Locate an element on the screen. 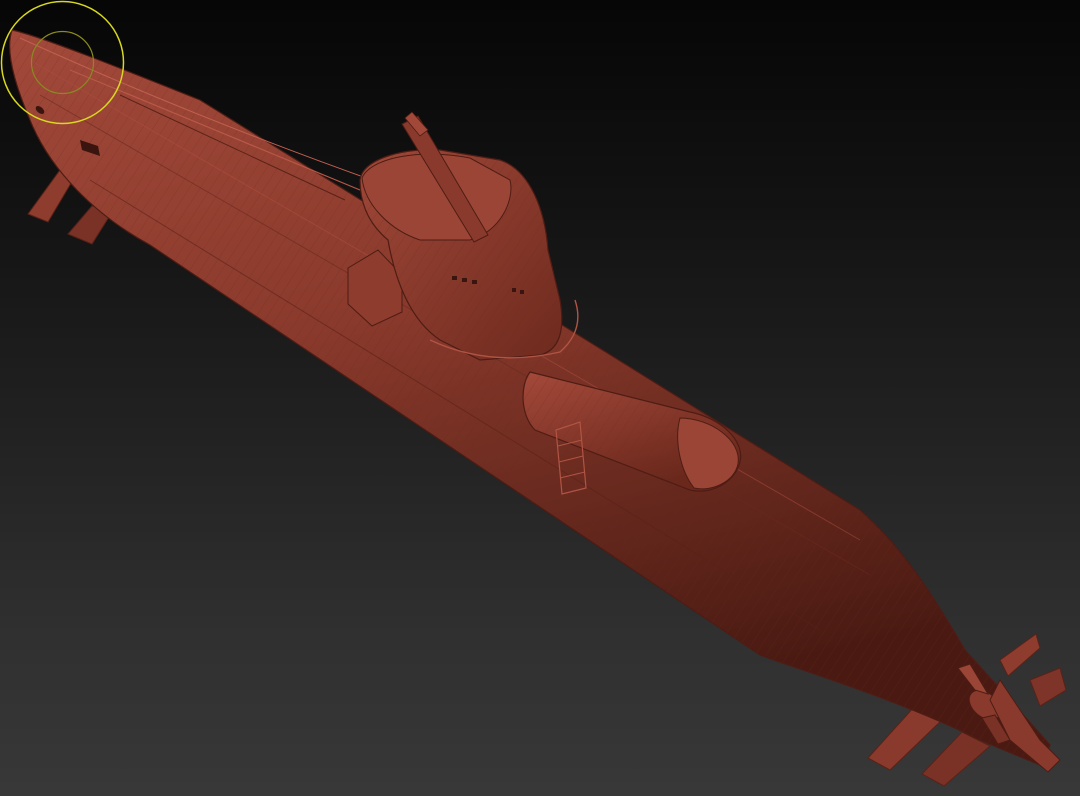  stern-plane-top is located at coordinates (1020, 655).